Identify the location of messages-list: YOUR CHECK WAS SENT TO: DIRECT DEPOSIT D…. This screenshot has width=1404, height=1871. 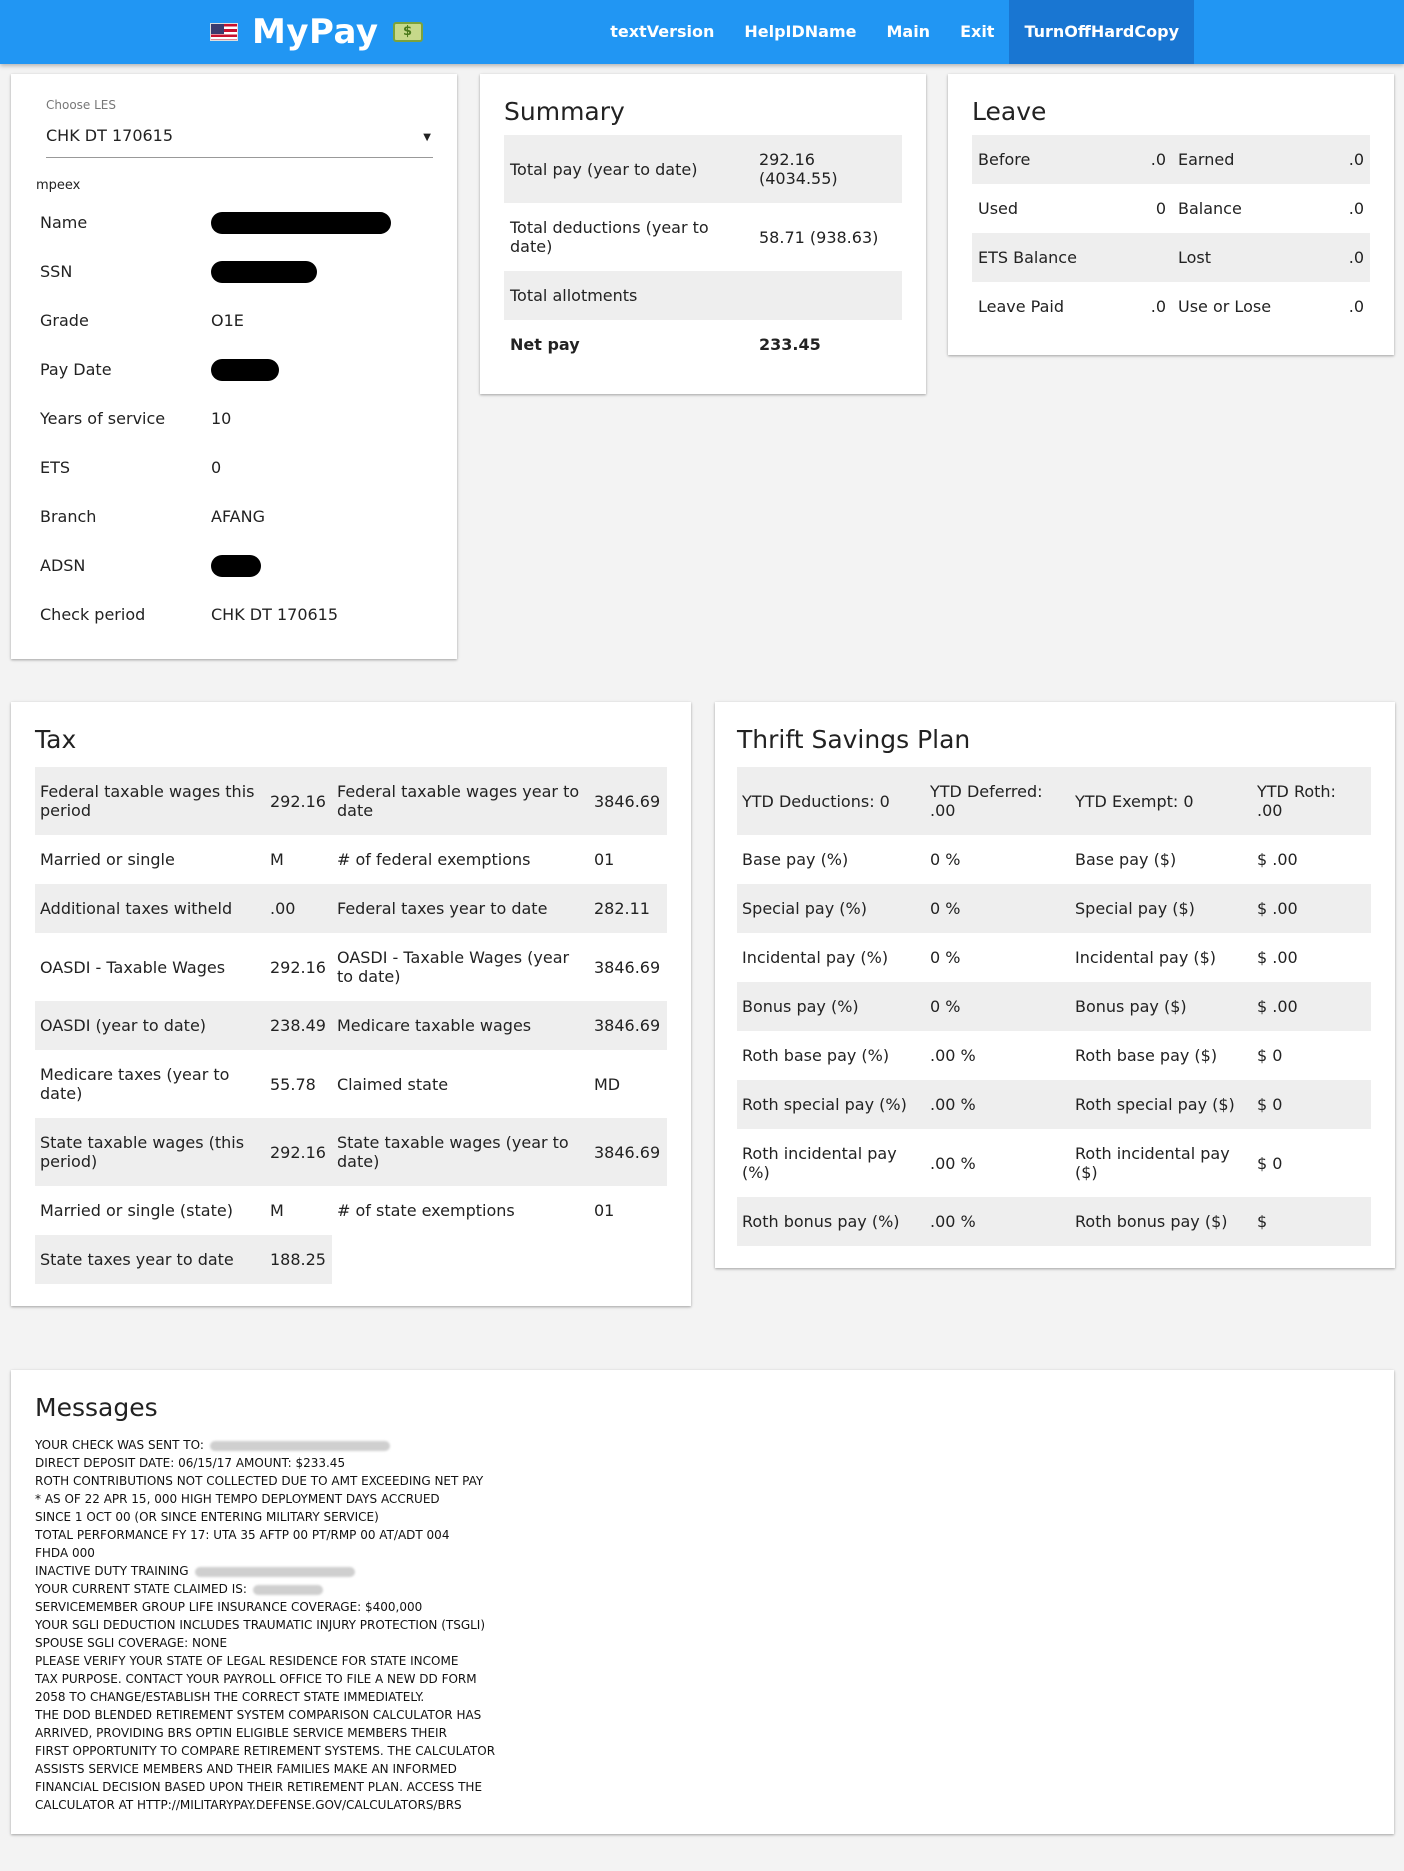
(265, 1625).